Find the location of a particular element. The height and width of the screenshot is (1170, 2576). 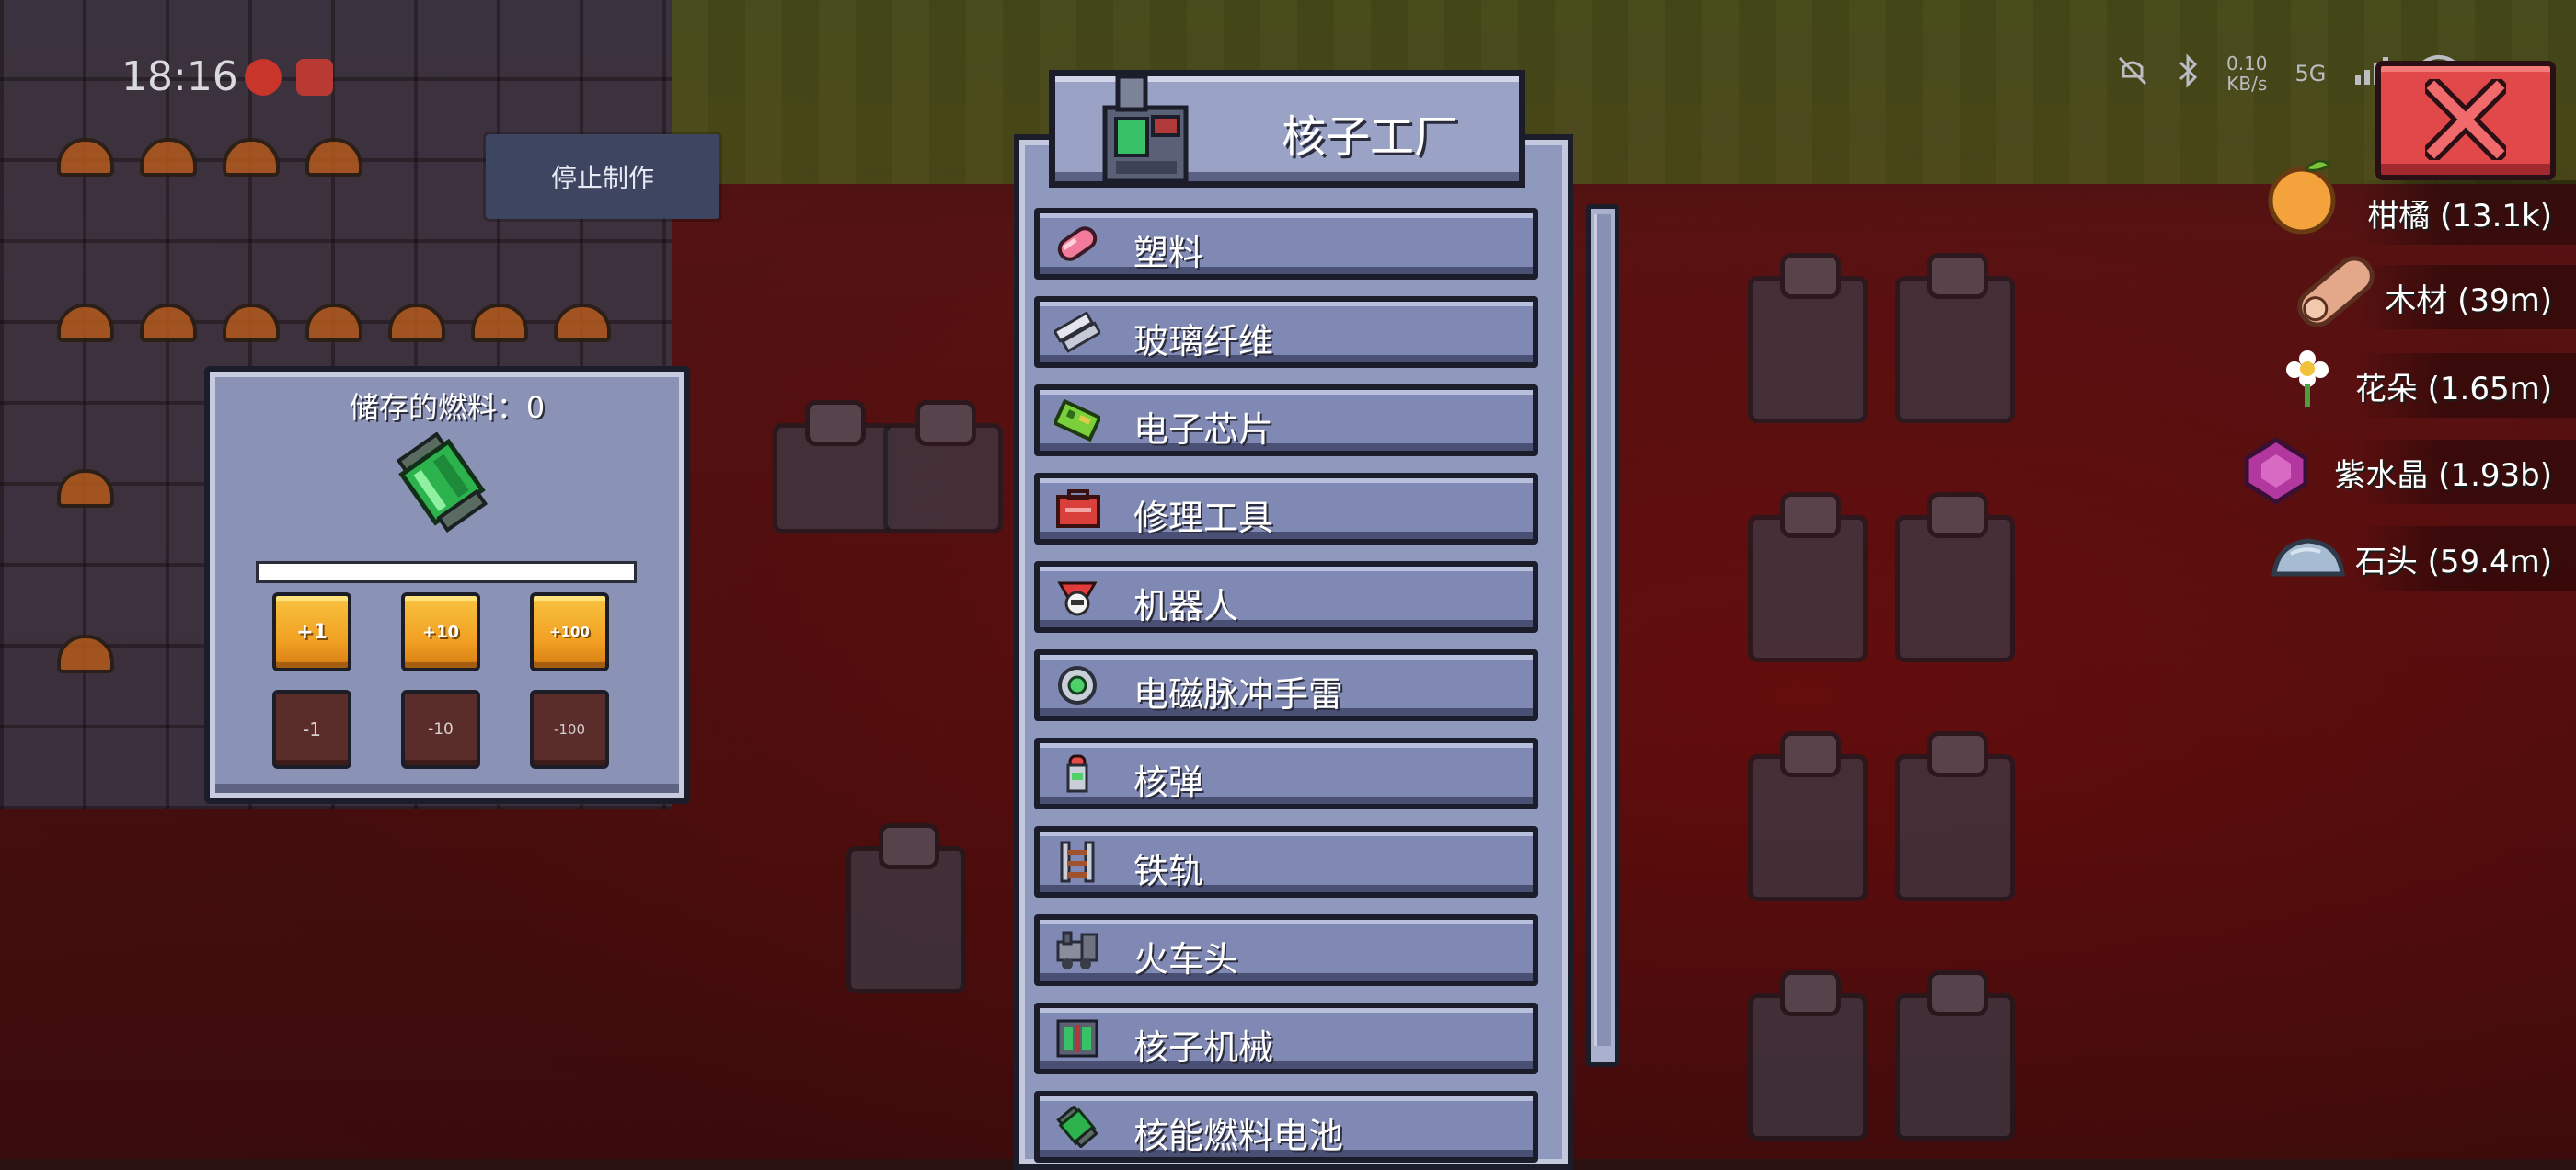

resource-label: 花朵 (1.65m) is located at coordinates (2453, 388).